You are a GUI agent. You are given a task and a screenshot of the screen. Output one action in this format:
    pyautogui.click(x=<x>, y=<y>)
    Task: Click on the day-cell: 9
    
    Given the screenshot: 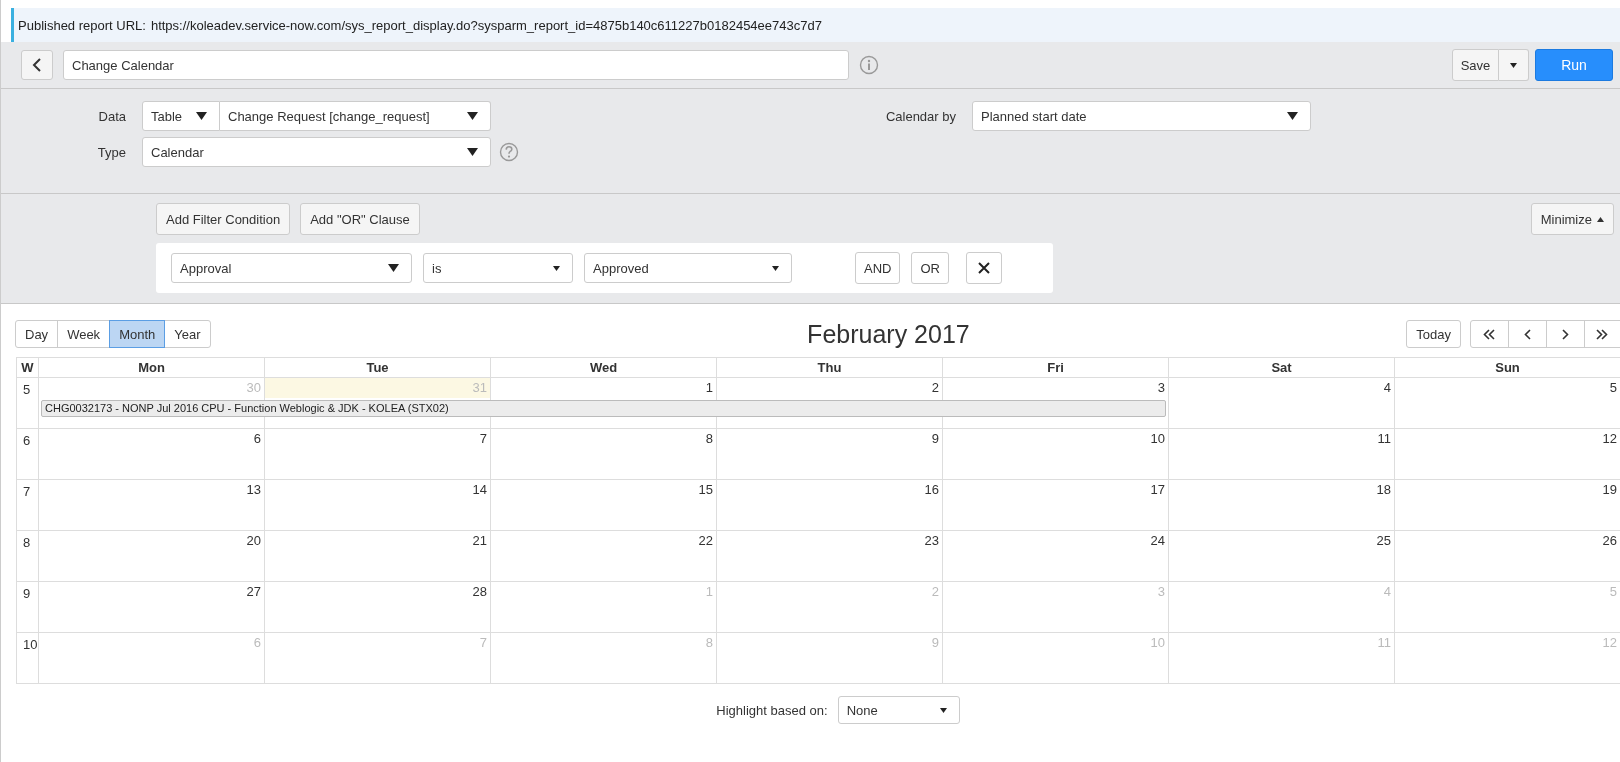 What is the action you would take?
    pyautogui.click(x=830, y=439)
    